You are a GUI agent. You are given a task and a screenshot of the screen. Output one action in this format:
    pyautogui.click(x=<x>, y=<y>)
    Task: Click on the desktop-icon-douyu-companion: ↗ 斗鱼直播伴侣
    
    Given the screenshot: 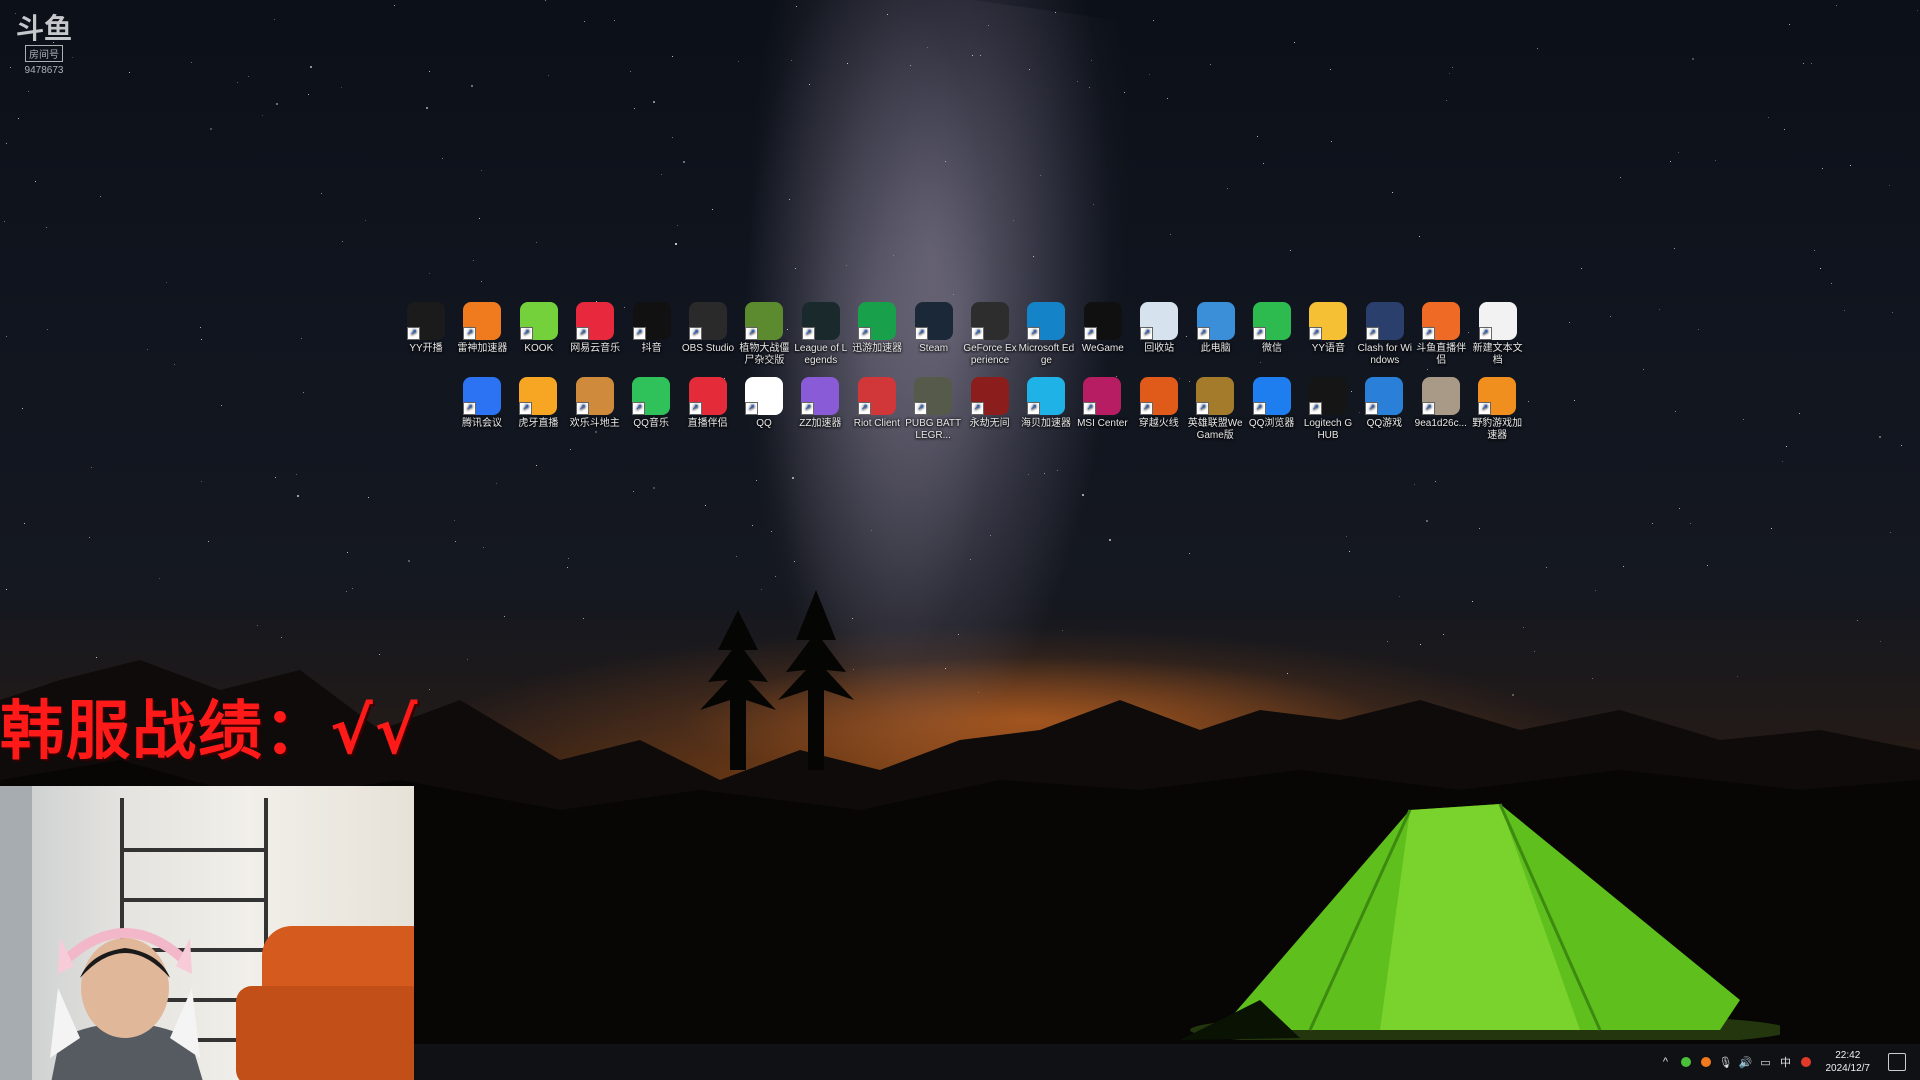 What is the action you would take?
    pyautogui.click(x=1441, y=334)
    